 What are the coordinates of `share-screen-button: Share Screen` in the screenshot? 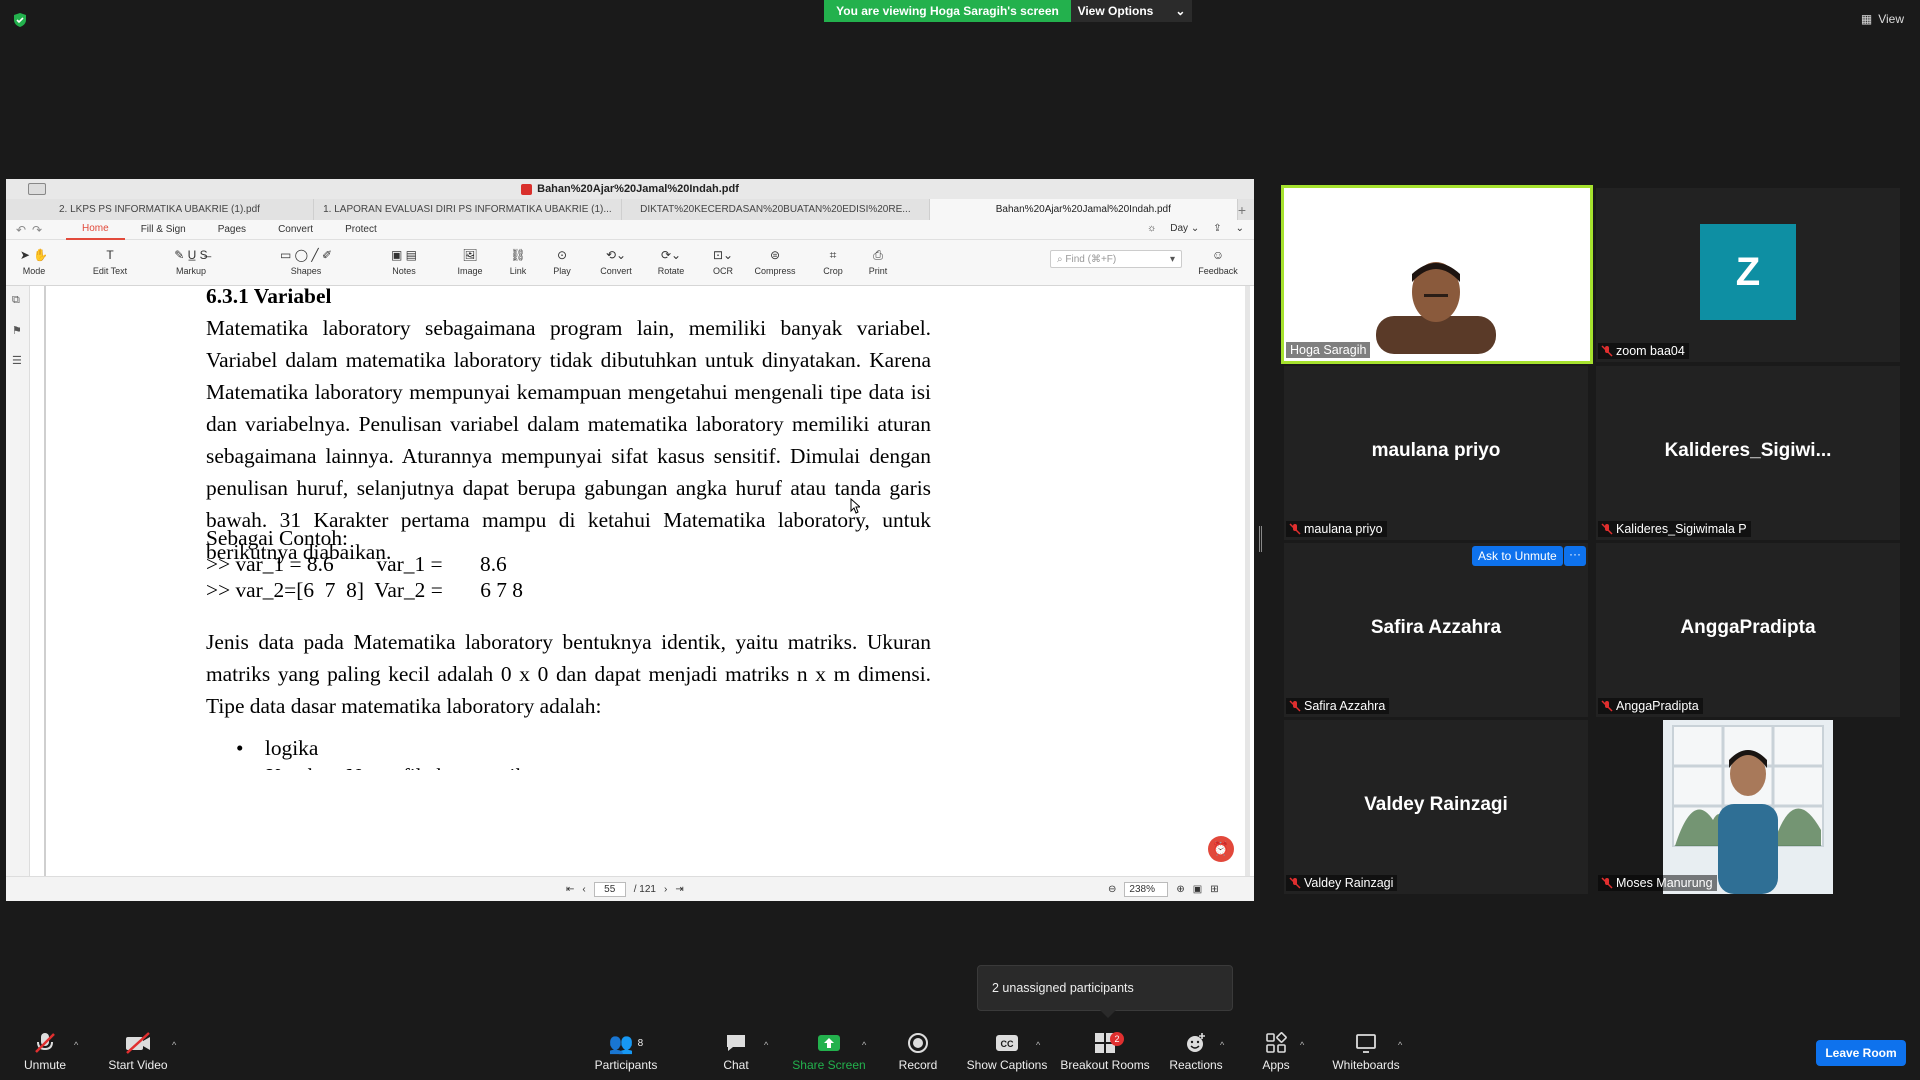 It's located at (829, 1051).